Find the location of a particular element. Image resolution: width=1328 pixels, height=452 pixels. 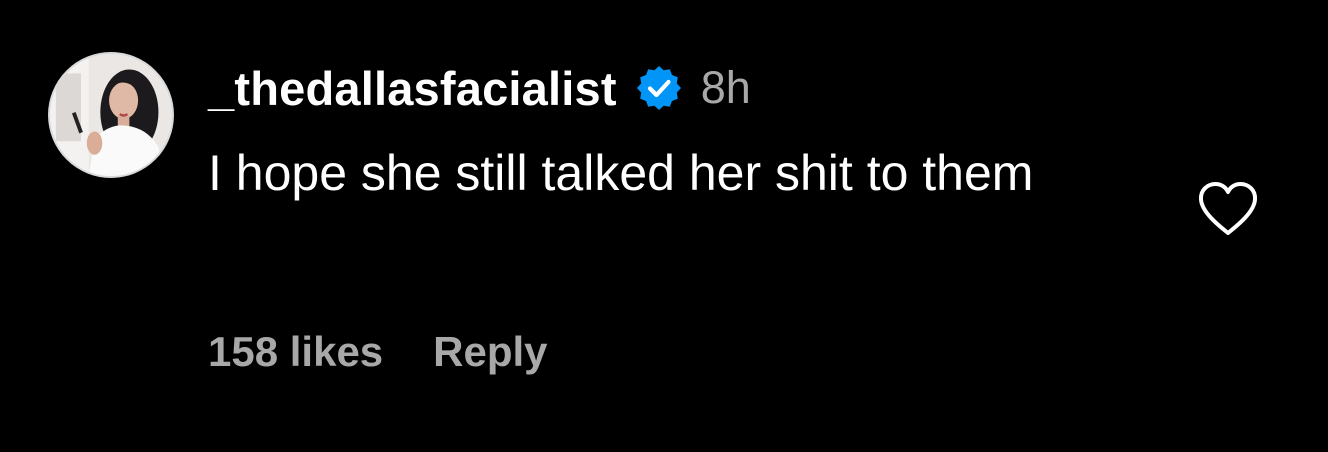

heart-outline-icon is located at coordinates (1228, 209).